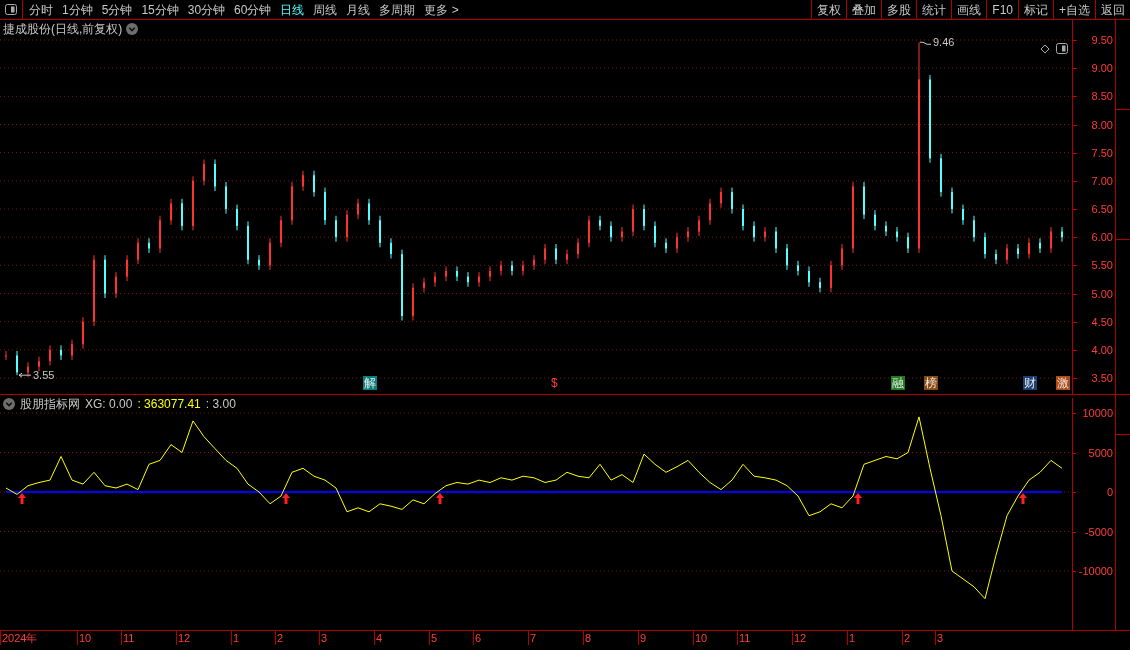 The height and width of the screenshot is (650, 1130). Describe the element at coordinates (41, 9) in the screenshot. I see `period-tab: 分时` at that location.